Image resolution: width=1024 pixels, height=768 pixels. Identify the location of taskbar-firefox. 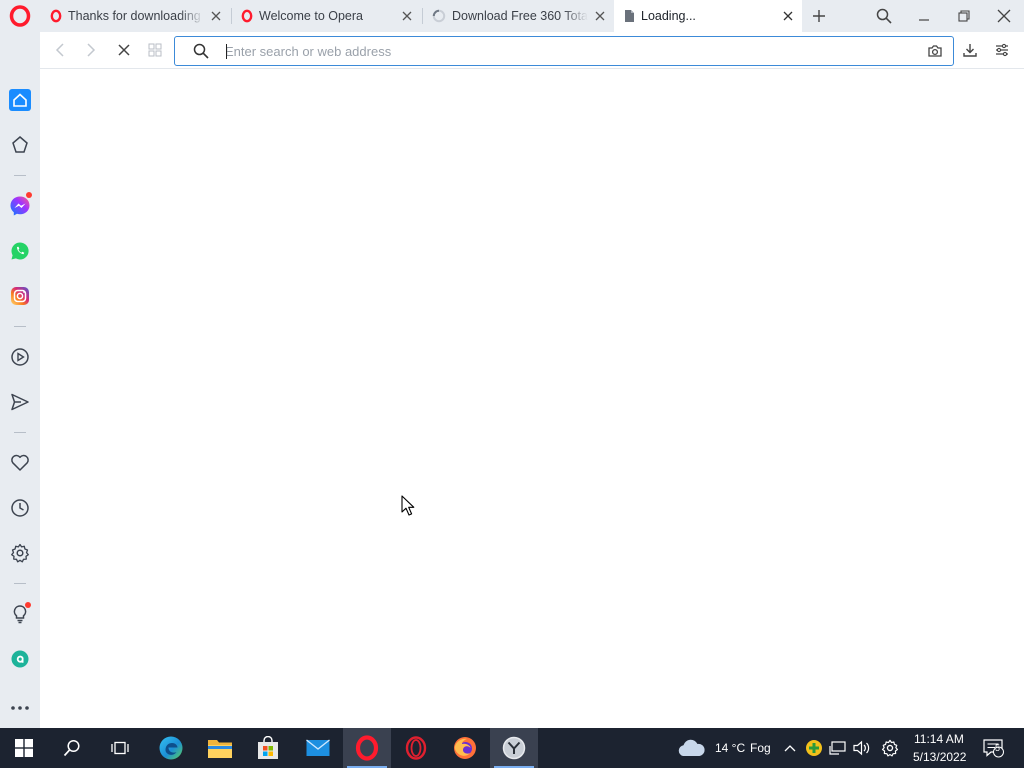
(465, 748).